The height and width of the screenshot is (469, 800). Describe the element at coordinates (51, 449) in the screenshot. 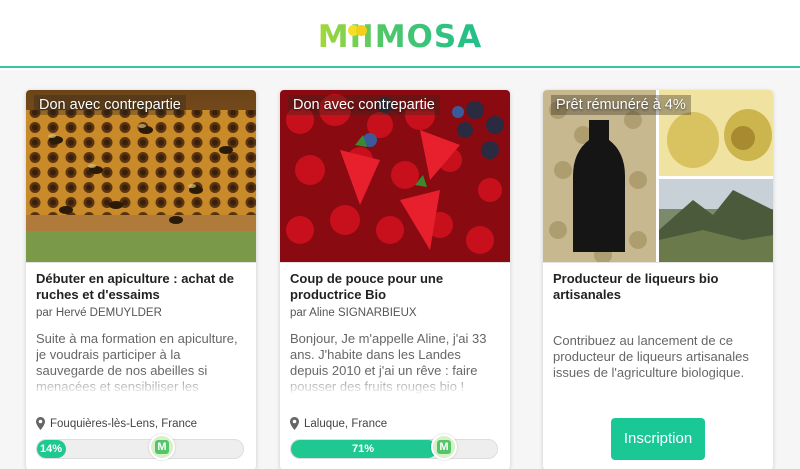

I see `progress-label: 14%` at that location.